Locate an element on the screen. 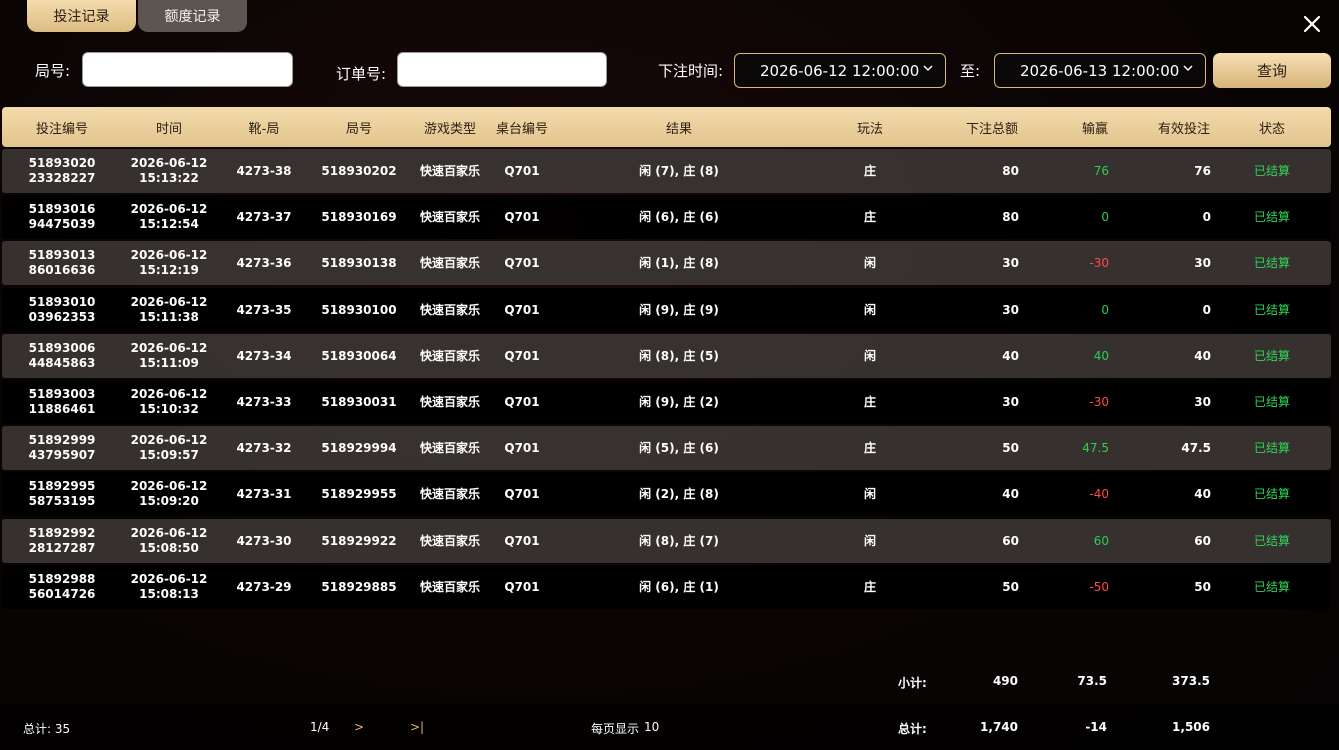  time-cell: 2026-06-12 15:10:32 is located at coordinates (169, 402).